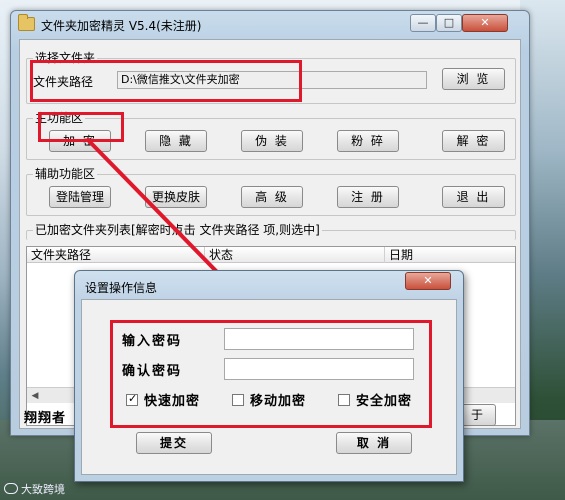  I want to click on confirm-password-input, so click(319, 369).